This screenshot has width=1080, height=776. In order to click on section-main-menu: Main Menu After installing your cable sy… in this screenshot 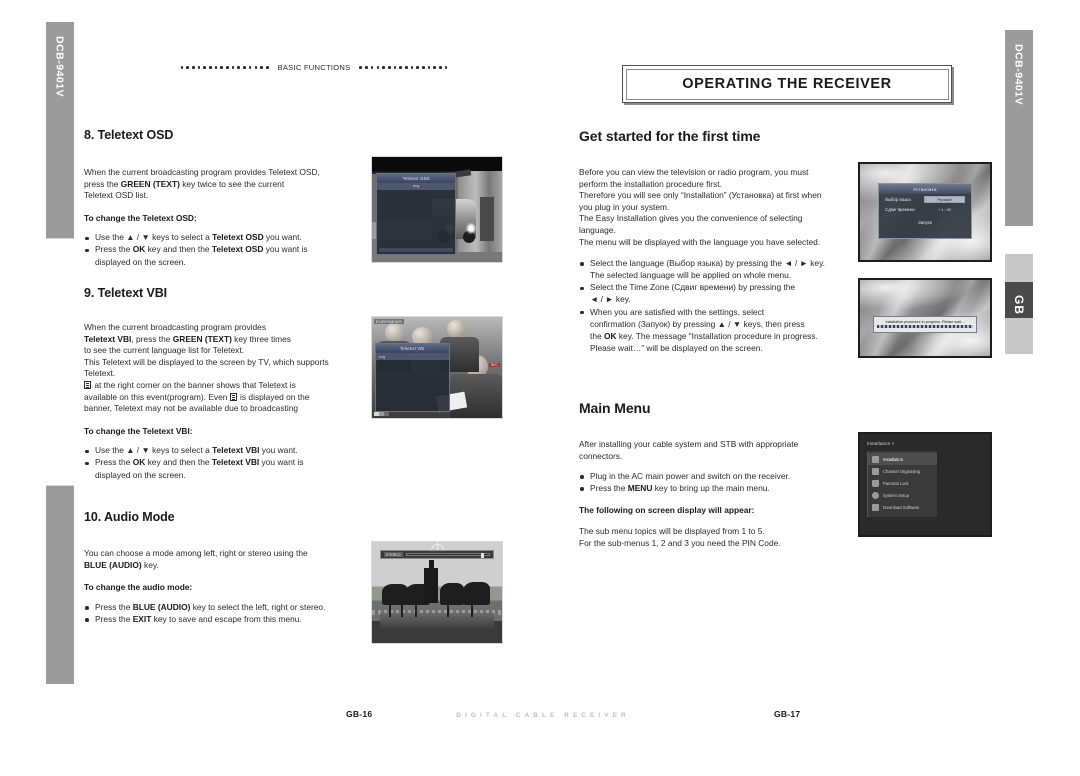, I will do `click(720, 475)`.